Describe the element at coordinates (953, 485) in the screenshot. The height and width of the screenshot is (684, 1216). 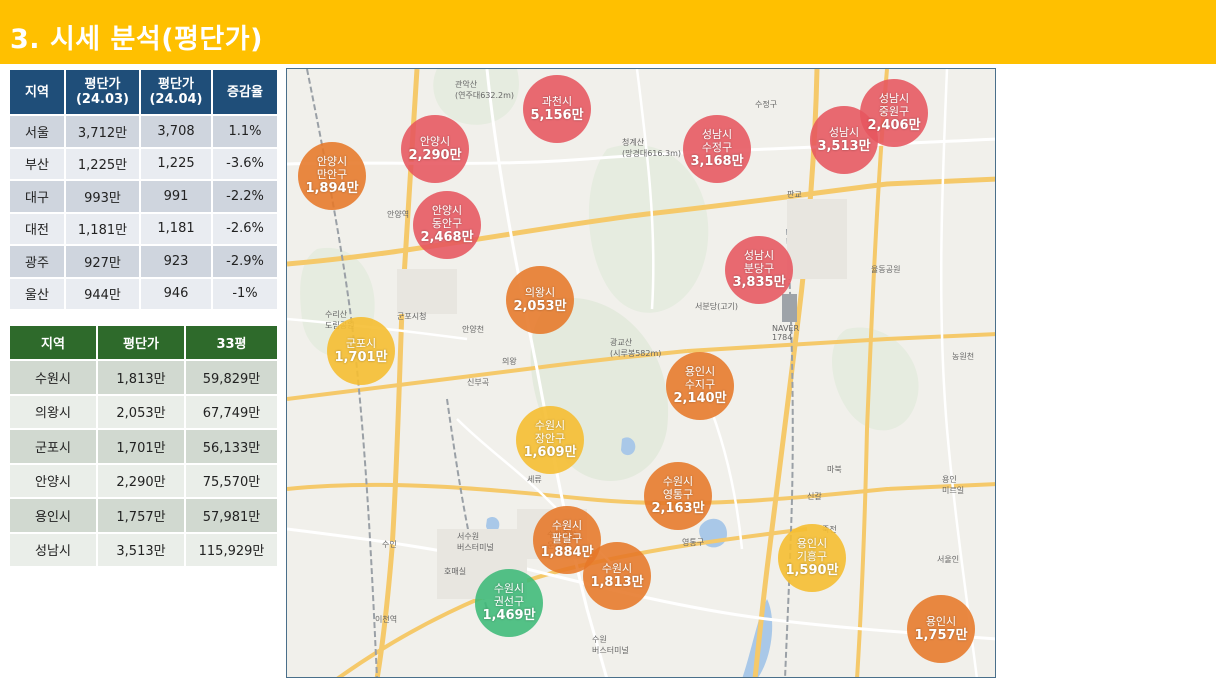
I see `map-place-label: 용인 미르일` at that location.